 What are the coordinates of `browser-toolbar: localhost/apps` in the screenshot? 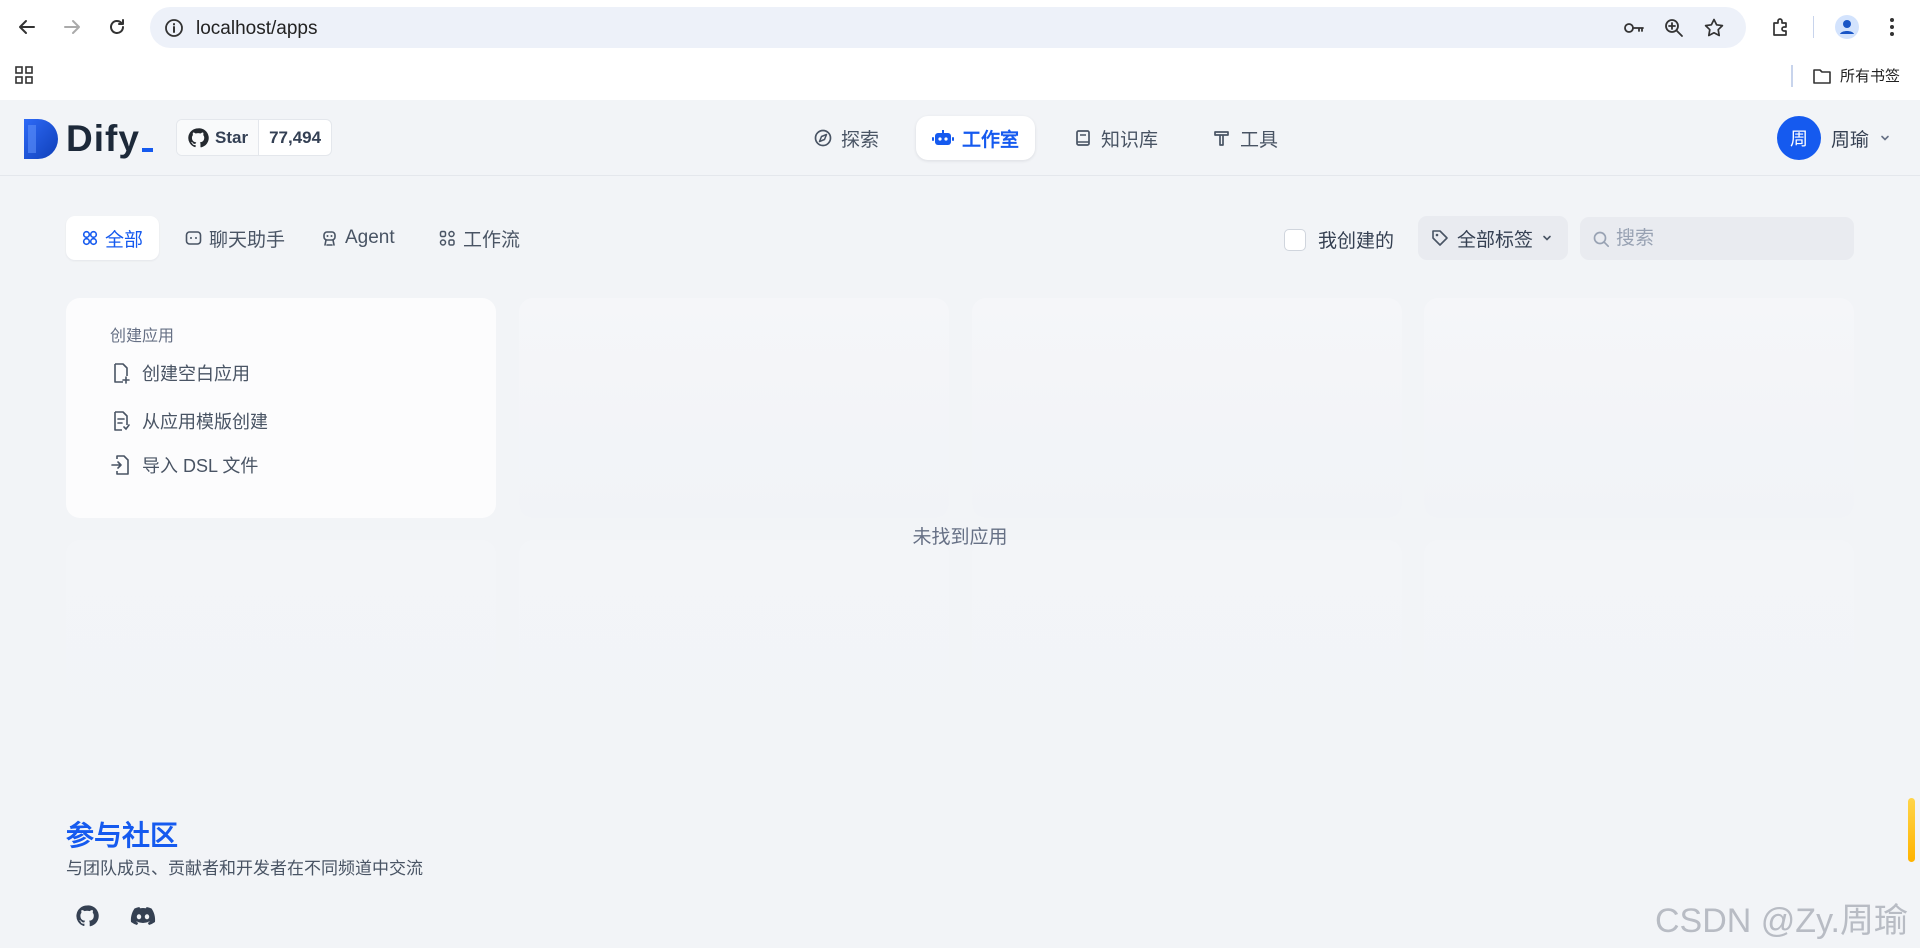 It's located at (960, 27).